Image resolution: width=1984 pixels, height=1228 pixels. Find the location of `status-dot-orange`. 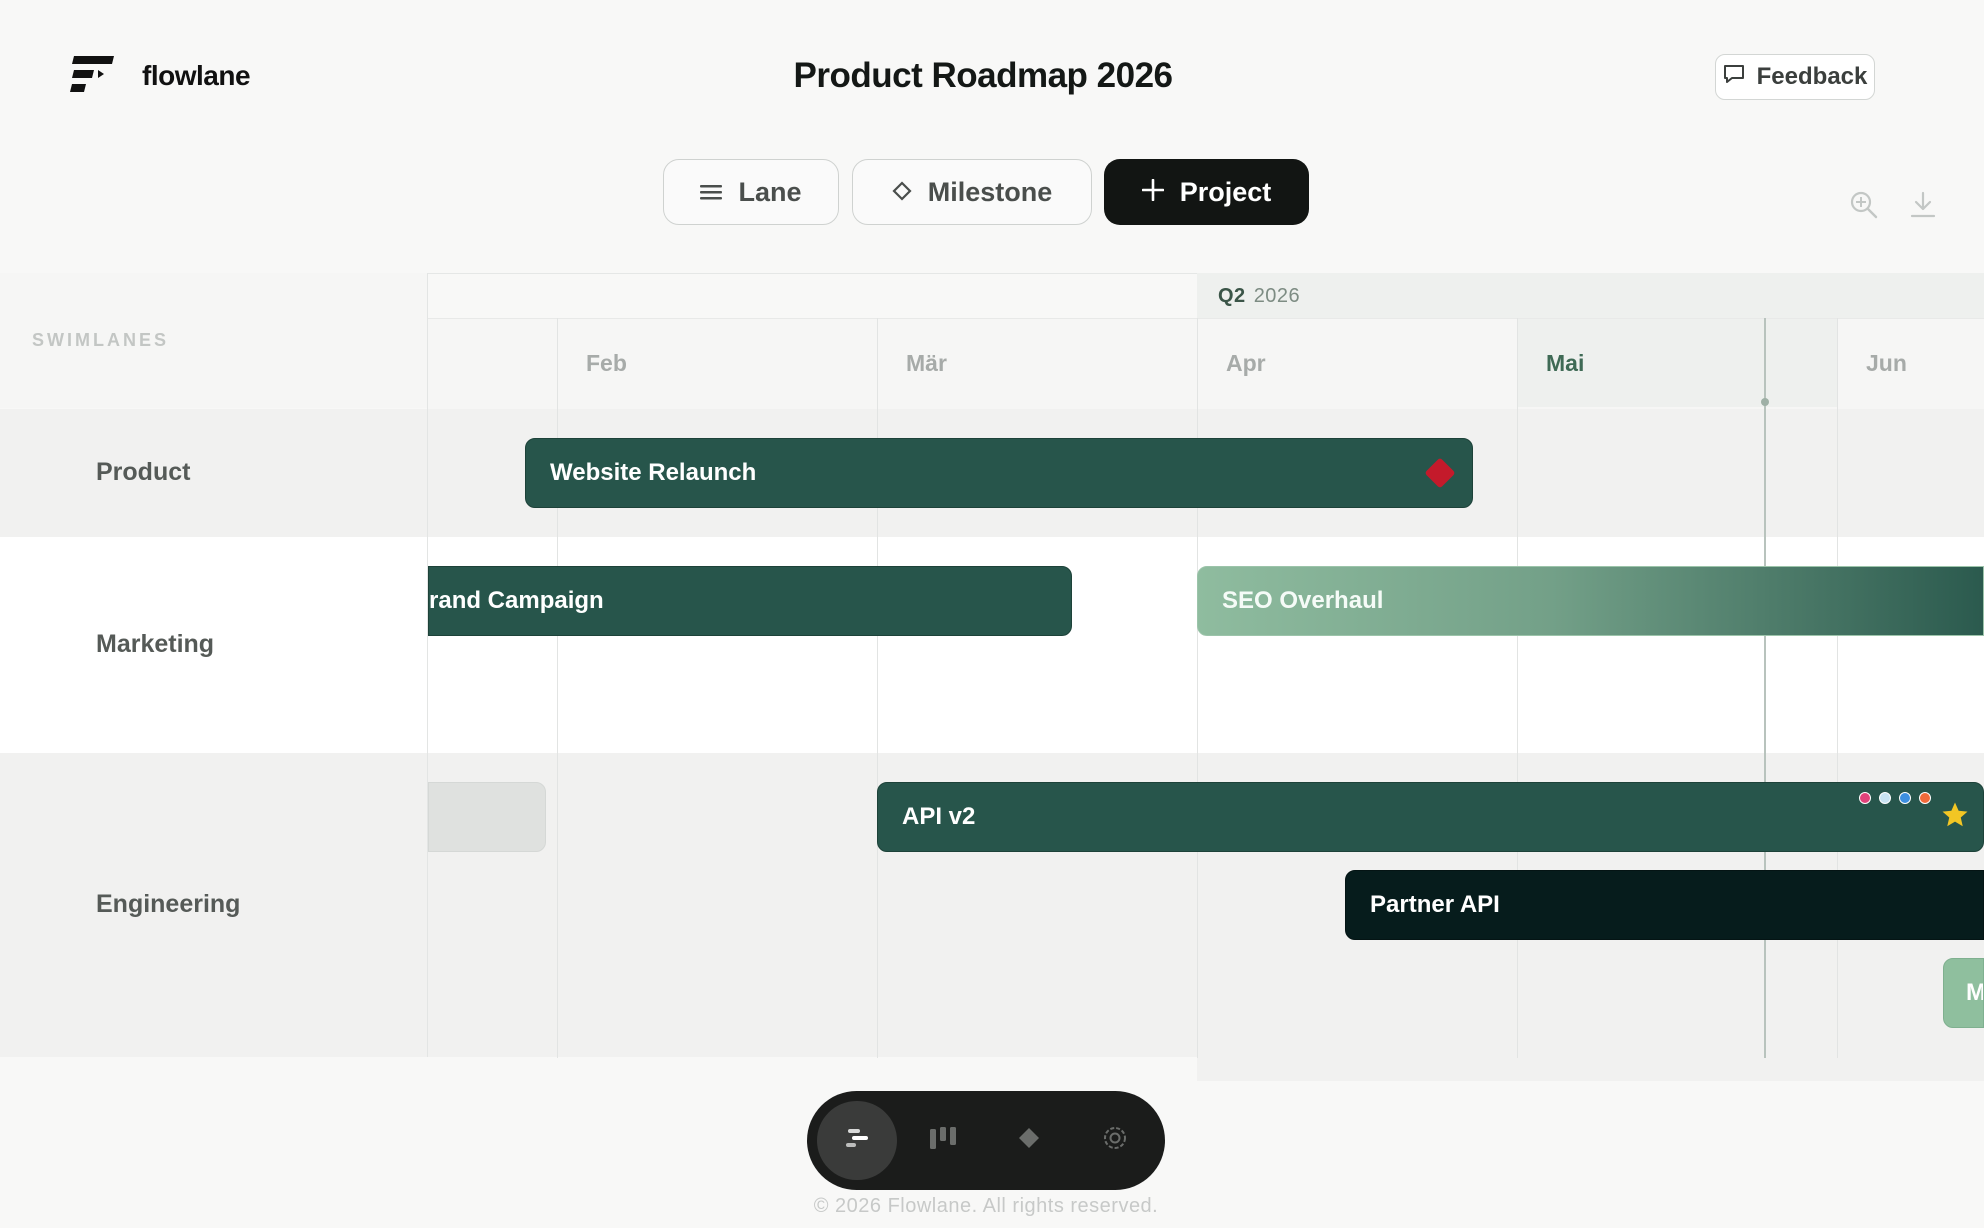

status-dot-orange is located at coordinates (1925, 798).